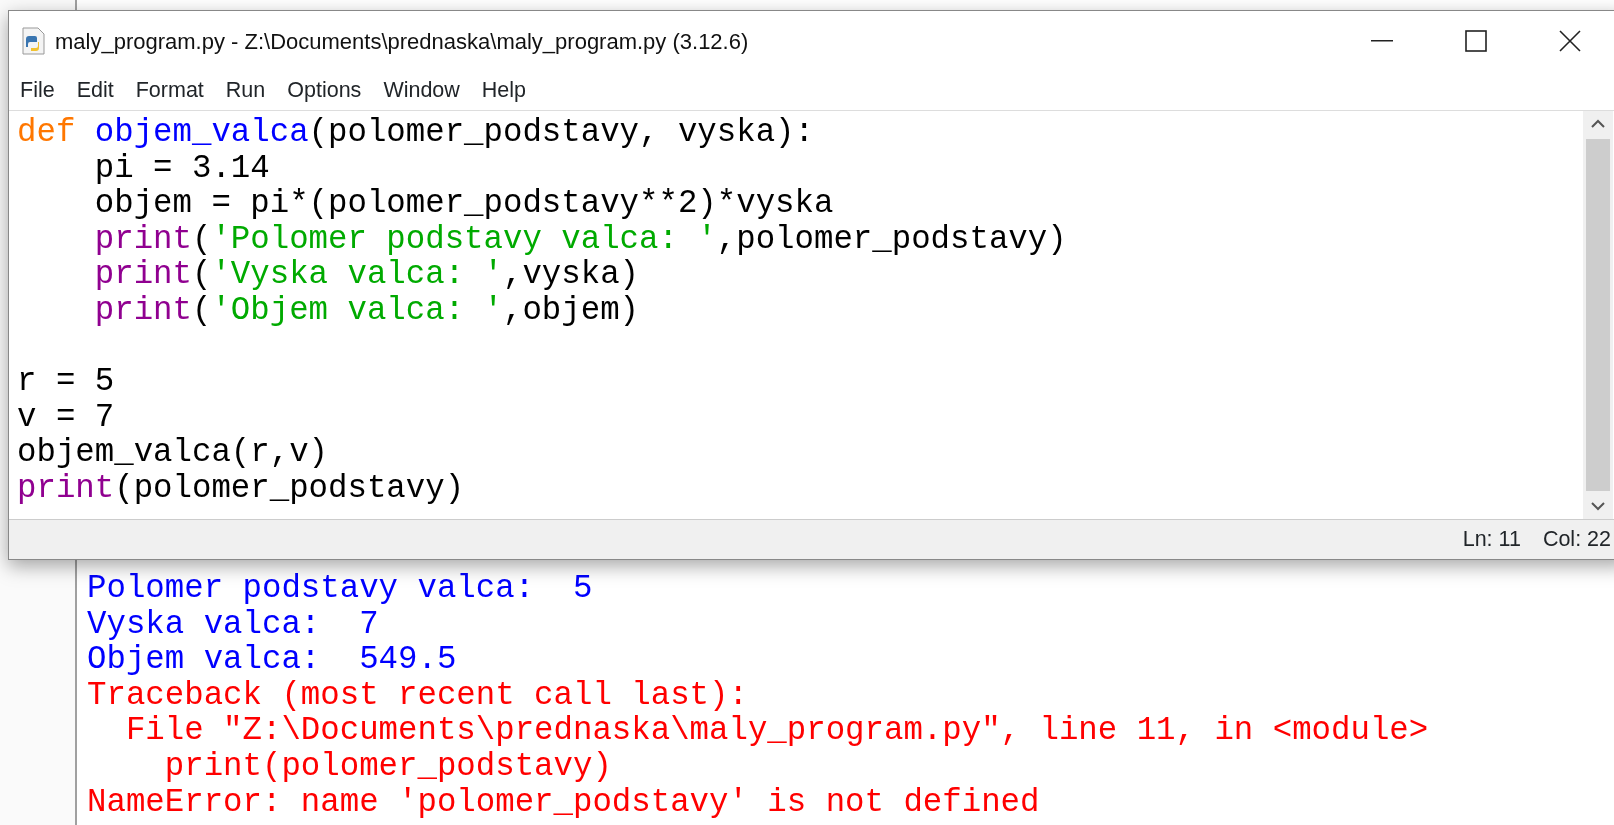 Image resolution: width=1614 pixels, height=825 pixels. Describe the element at coordinates (504, 90) in the screenshot. I see `menu-item: Help` at that location.